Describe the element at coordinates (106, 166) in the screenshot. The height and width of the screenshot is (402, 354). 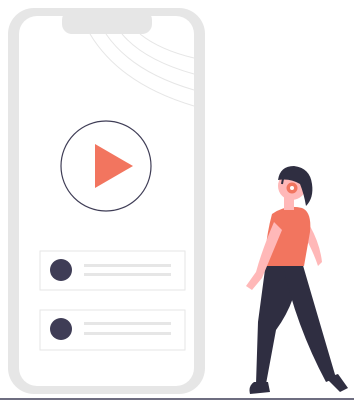
I see `play-button` at that location.